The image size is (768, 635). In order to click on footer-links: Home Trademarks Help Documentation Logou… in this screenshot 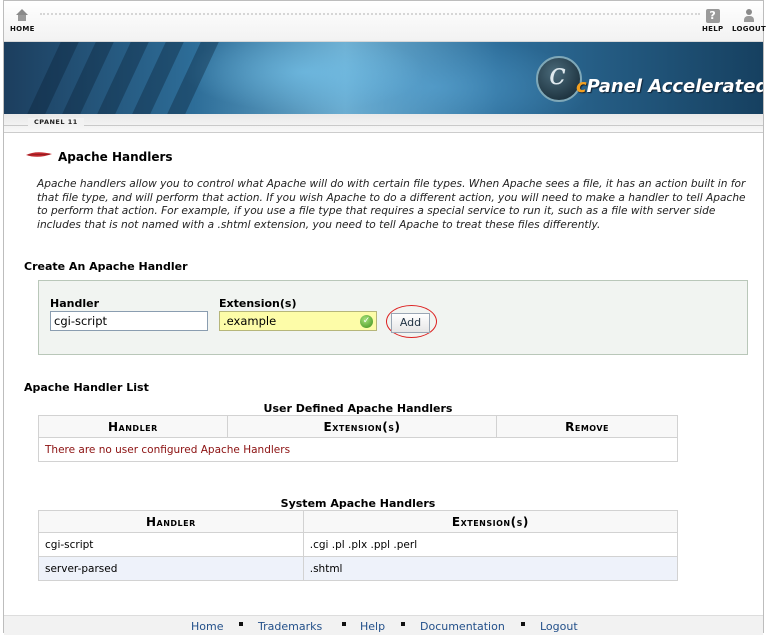, I will do `click(383, 625)`.